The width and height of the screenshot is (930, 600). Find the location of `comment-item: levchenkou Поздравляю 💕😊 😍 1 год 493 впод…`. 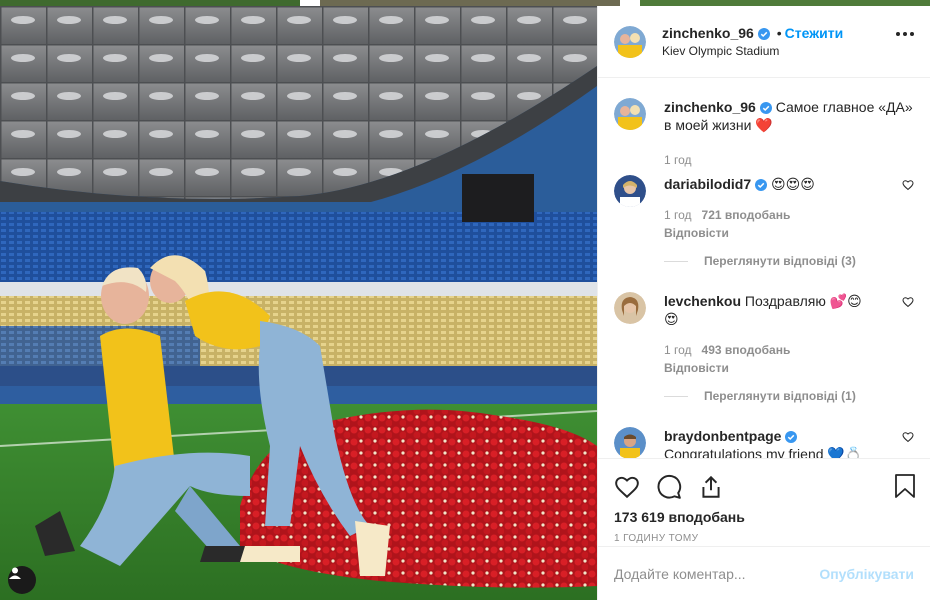

comment-item: levchenkou Поздравляю 💕😊 😍 1 год 493 впод… is located at coordinates (764, 348).